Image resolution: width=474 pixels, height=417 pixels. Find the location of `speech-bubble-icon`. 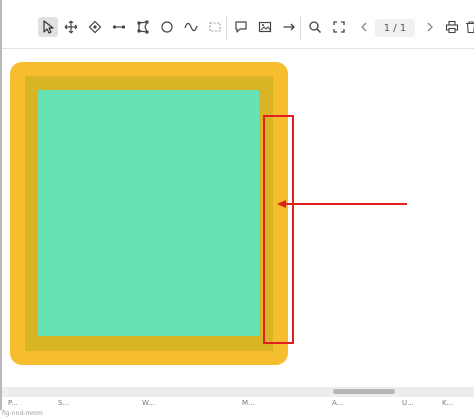

speech-bubble-icon is located at coordinates (241, 27).